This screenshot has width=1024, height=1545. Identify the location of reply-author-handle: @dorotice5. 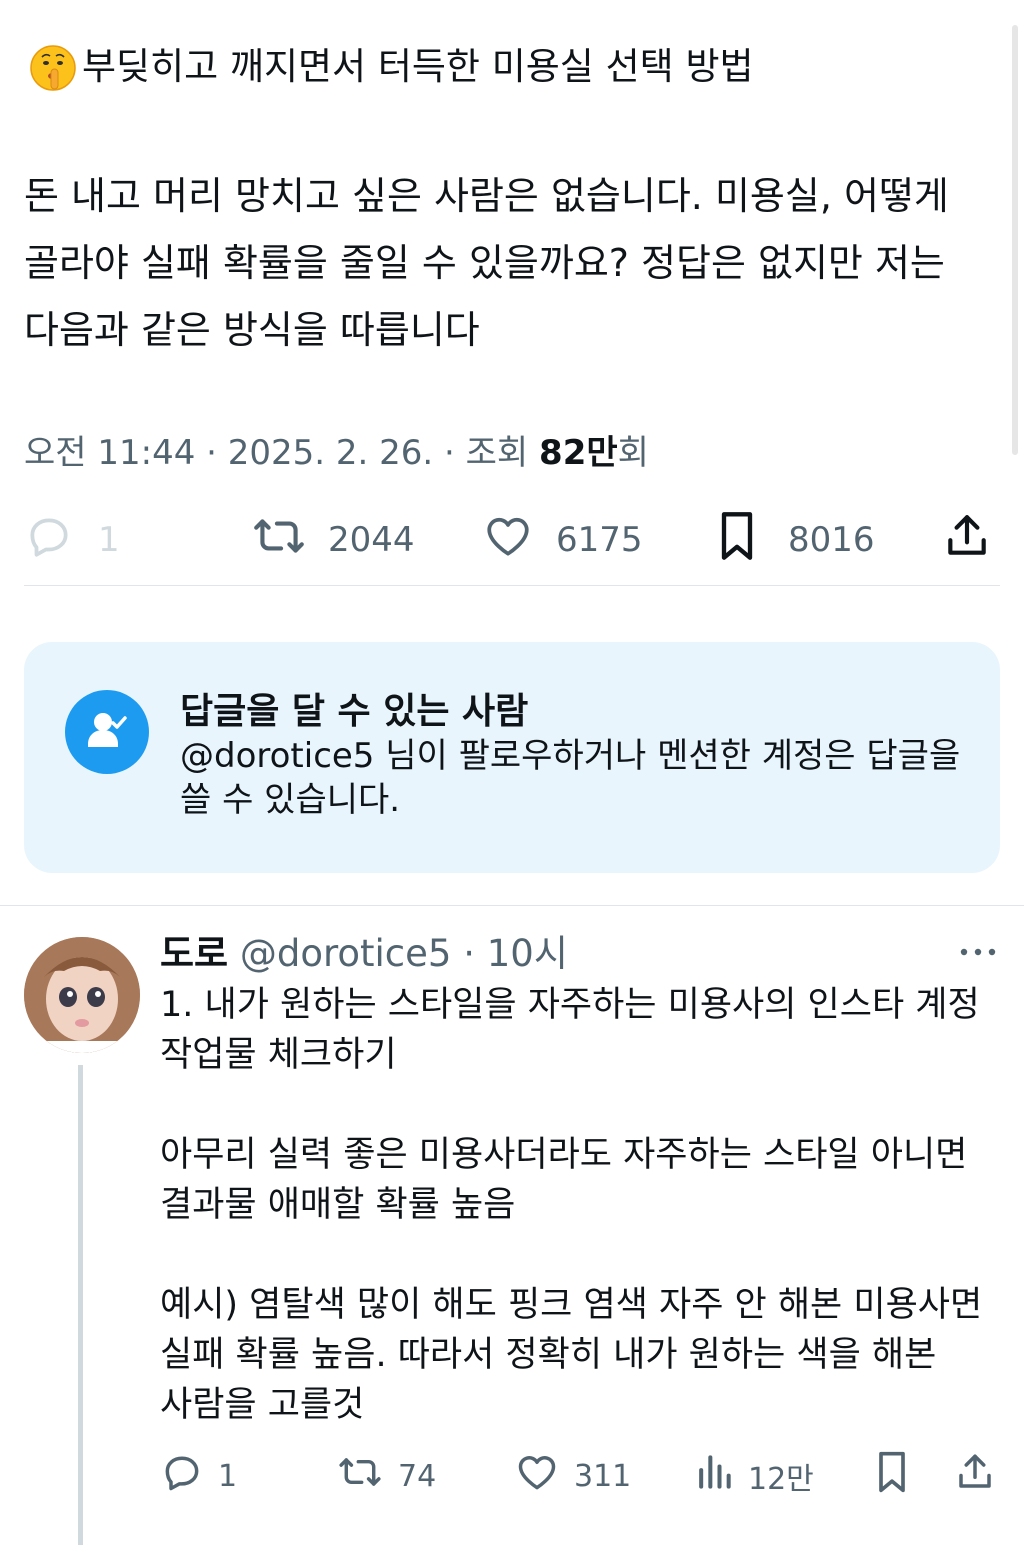
(346, 953).